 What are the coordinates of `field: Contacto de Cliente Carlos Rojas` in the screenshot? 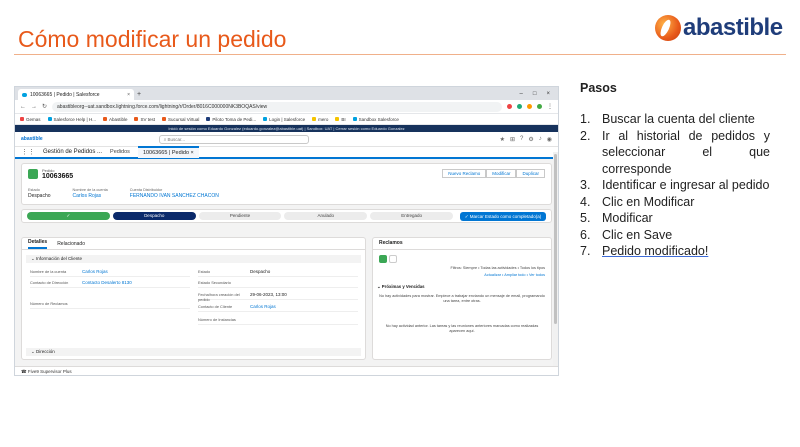 It's located at (278, 307).